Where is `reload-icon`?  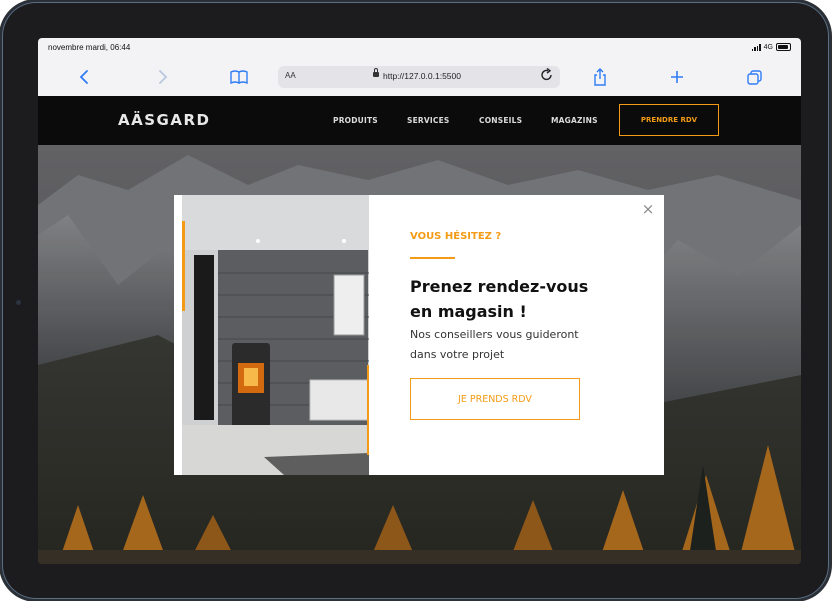
reload-icon is located at coordinates (547, 76).